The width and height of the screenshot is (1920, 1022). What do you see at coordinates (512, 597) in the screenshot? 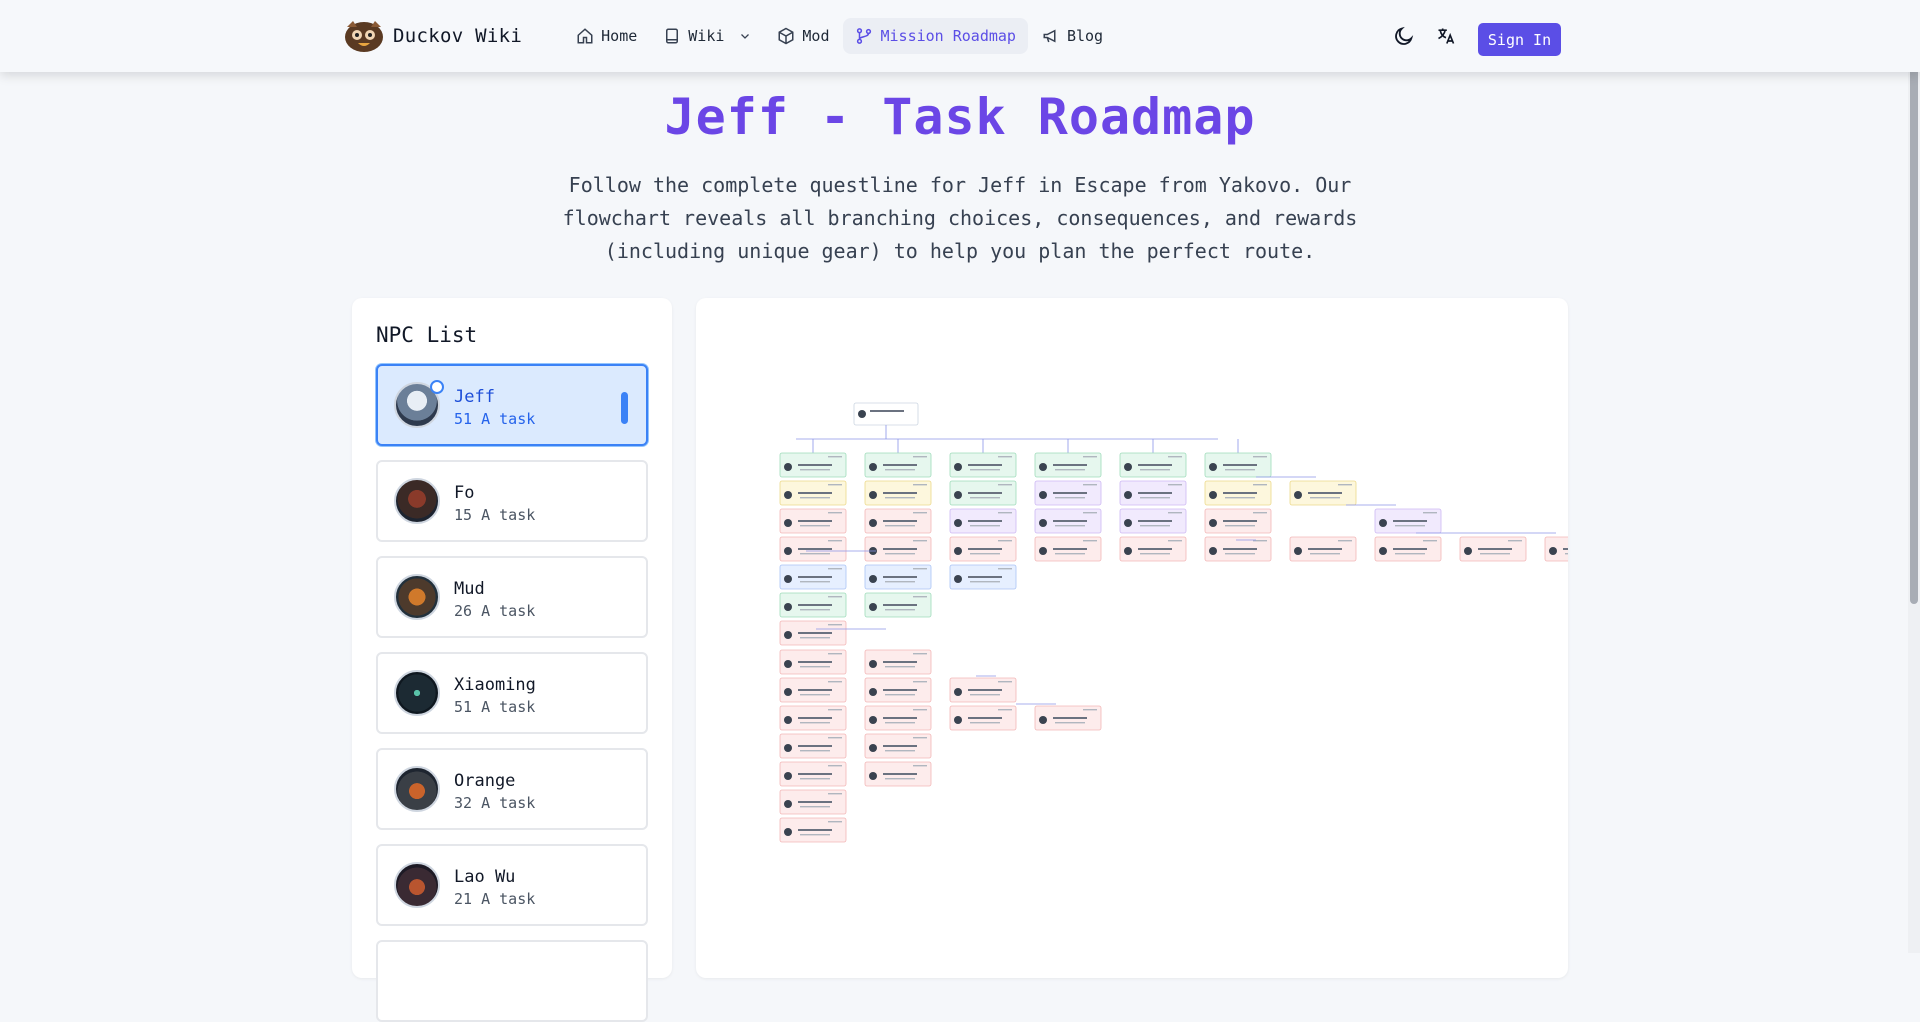
I see `npc-item-mud: Mud 26 A task` at bounding box center [512, 597].